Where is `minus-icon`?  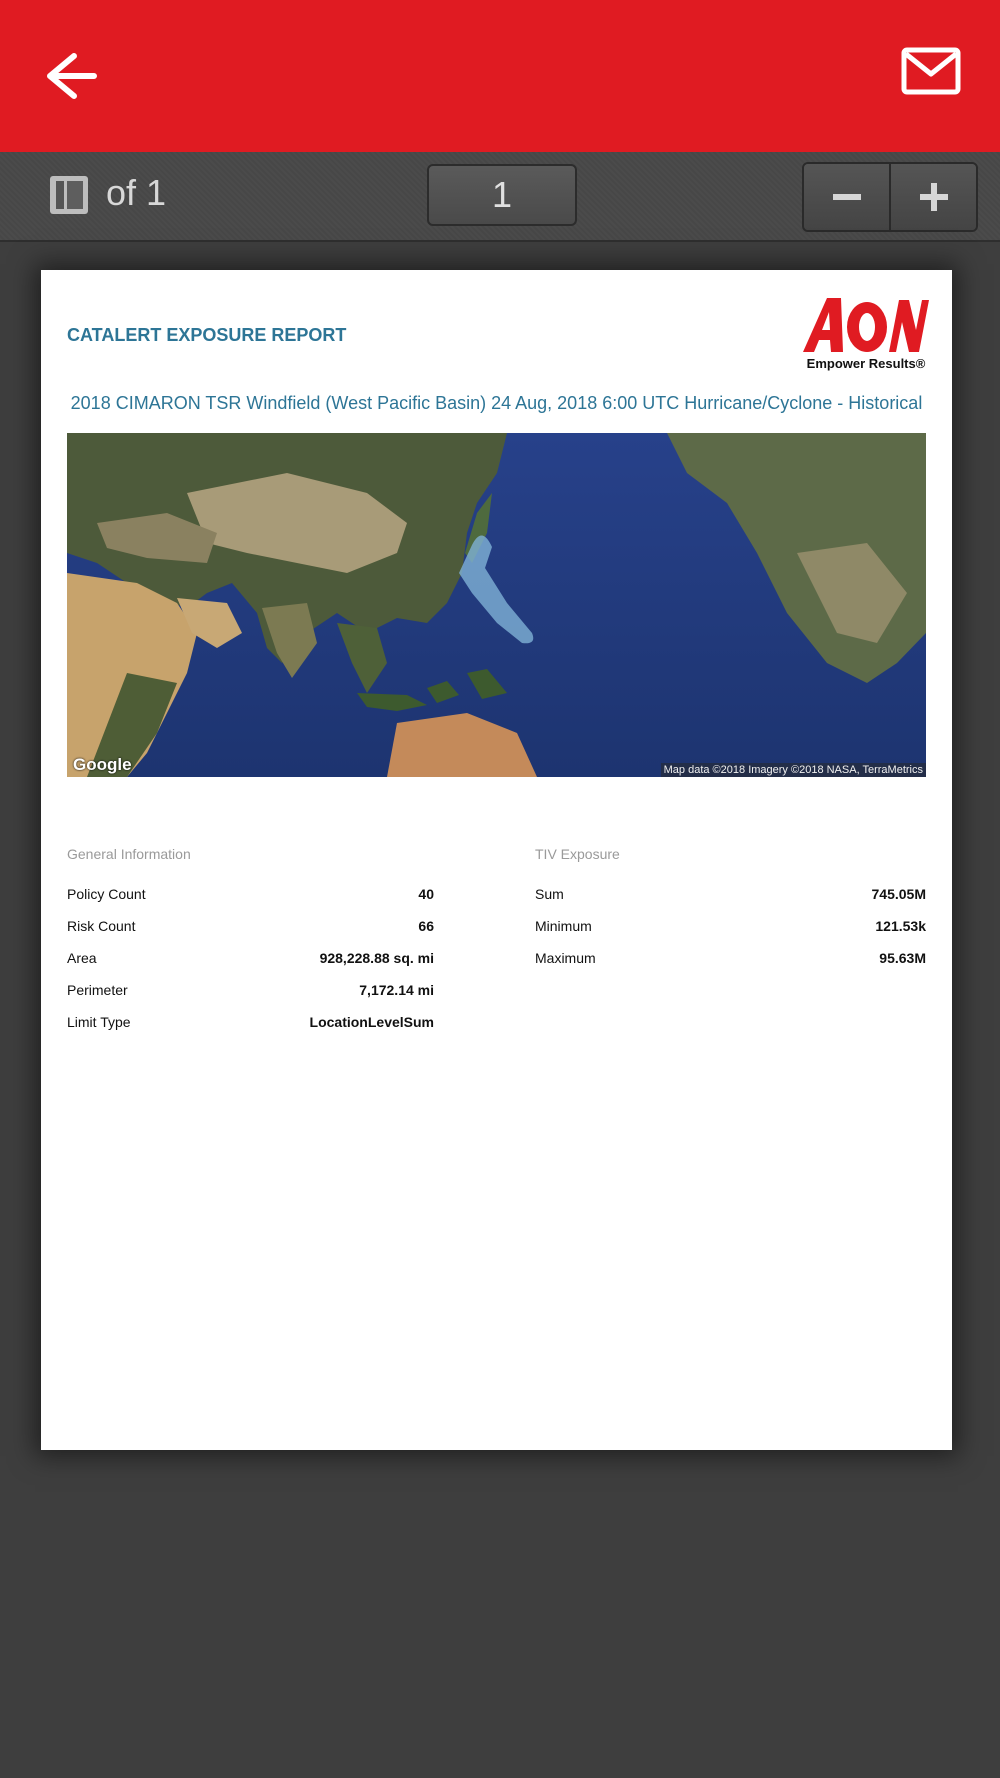 minus-icon is located at coordinates (846, 197).